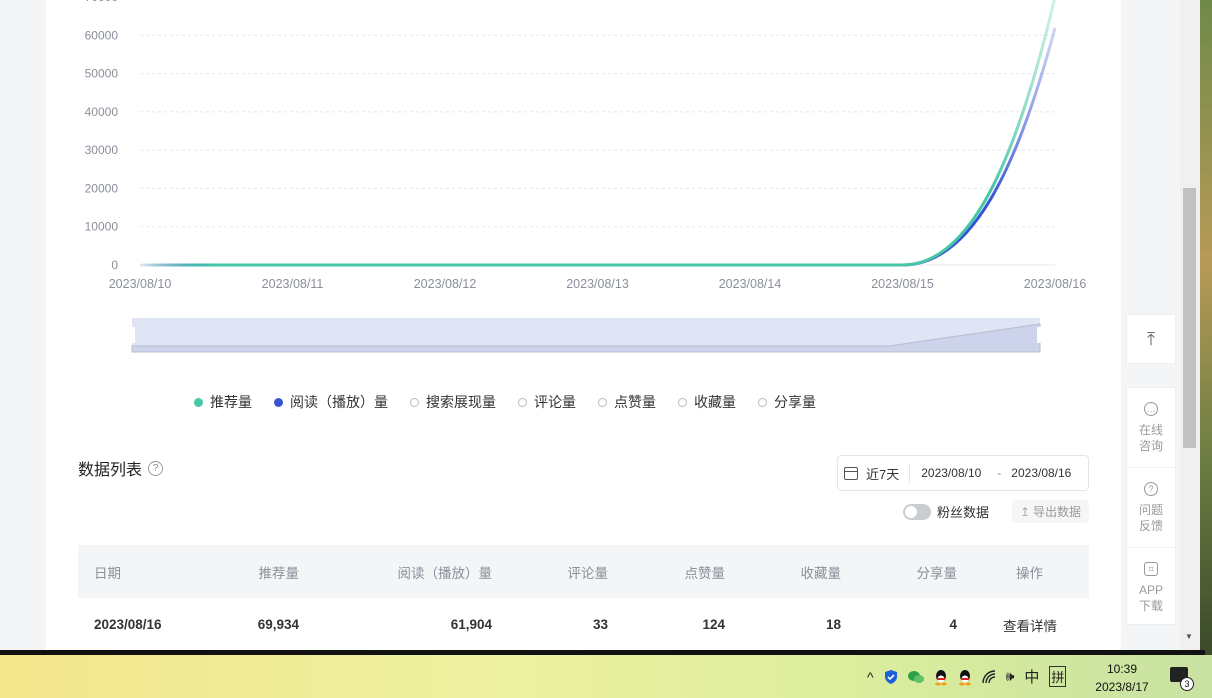 This screenshot has width=1212, height=698. I want to click on qq-icon, so click(941, 677).